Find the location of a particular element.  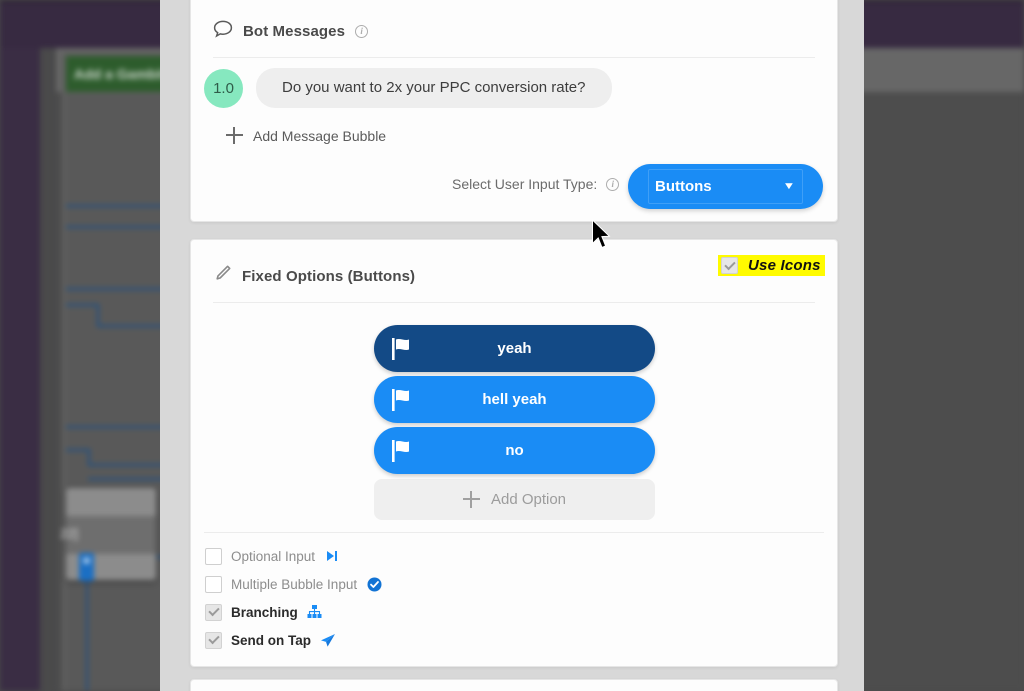

sitemap-icon is located at coordinates (315, 612).